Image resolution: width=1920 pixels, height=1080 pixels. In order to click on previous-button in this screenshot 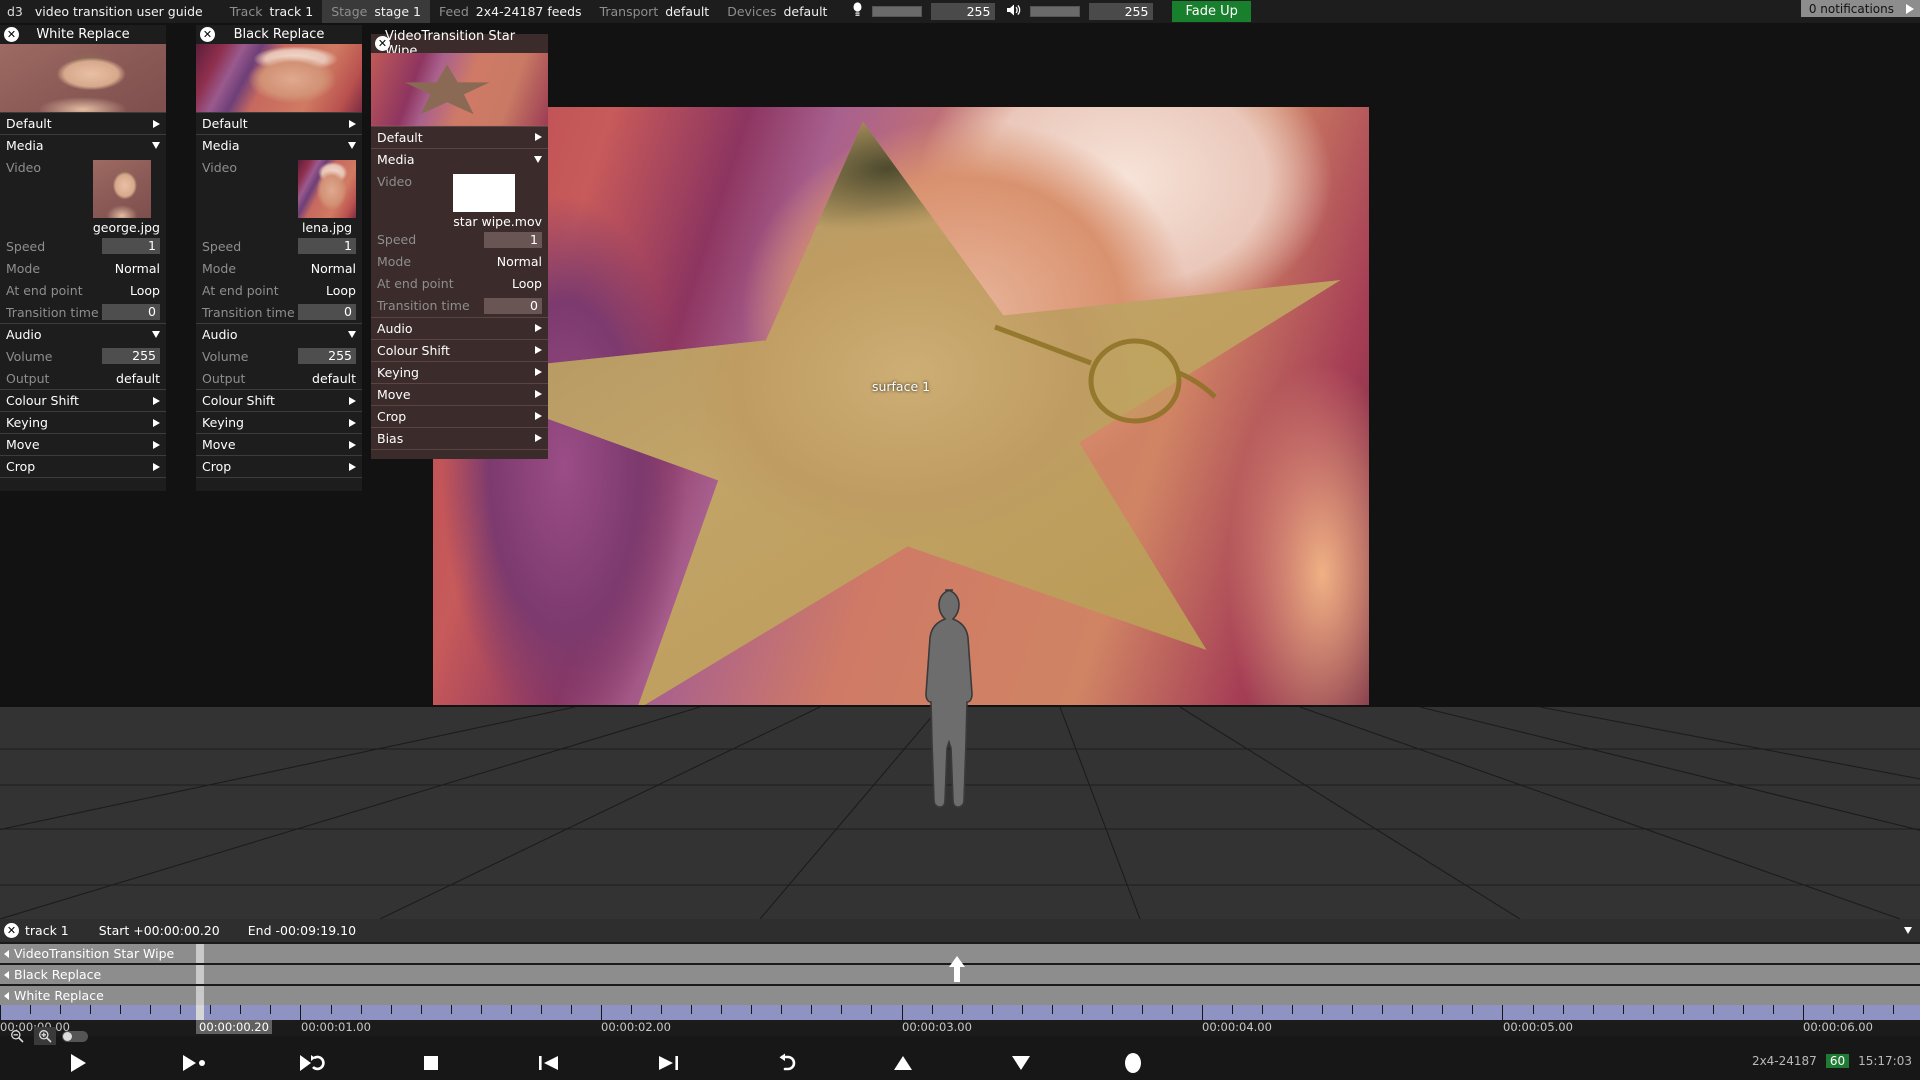, I will do `click(549, 1063)`.